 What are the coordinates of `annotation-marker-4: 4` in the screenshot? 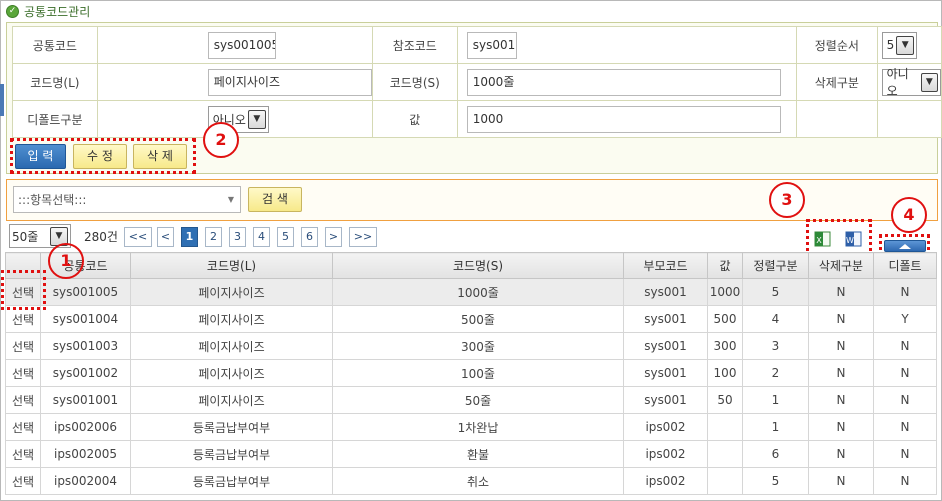 It's located at (909, 215).